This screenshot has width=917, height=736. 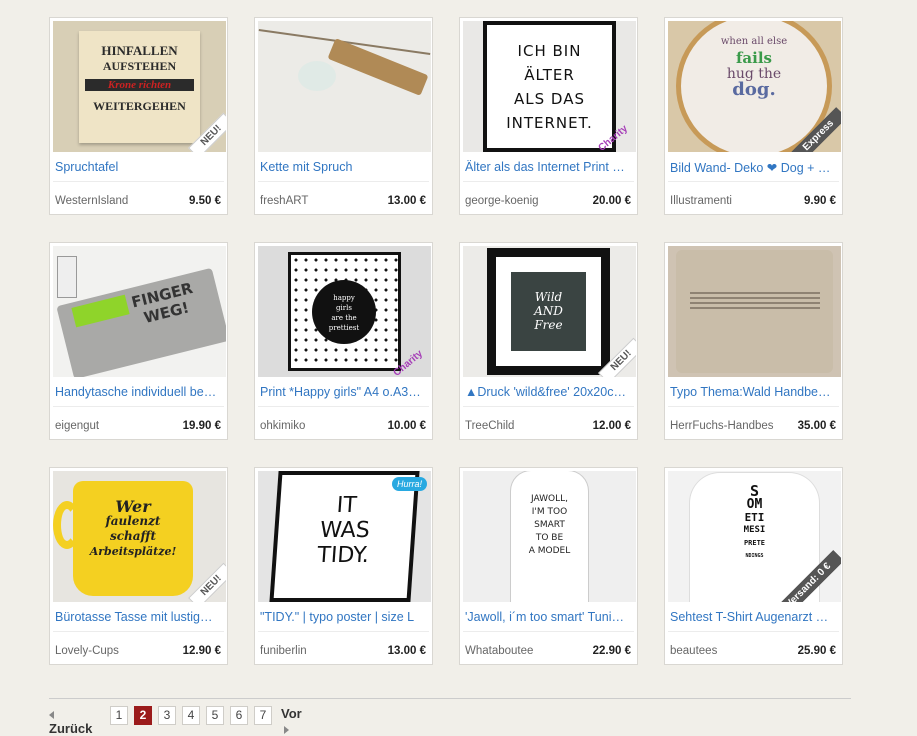 I want to click on product-image: FINGER WEG!, so click(x=139, y=311).